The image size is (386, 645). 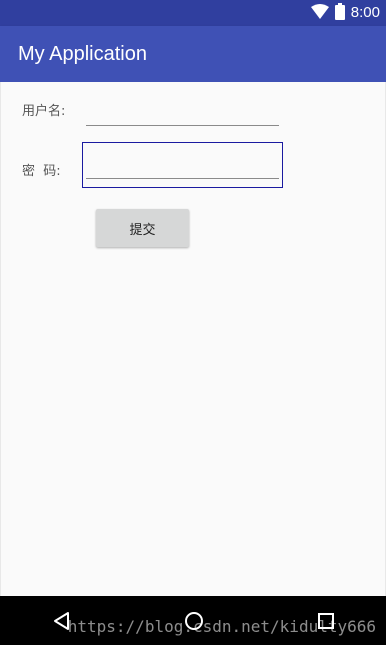 What do you see at coordinates (193, 13) in the screenshot?
I see `status-bar: 8:00` at bounding box center [193, 13].